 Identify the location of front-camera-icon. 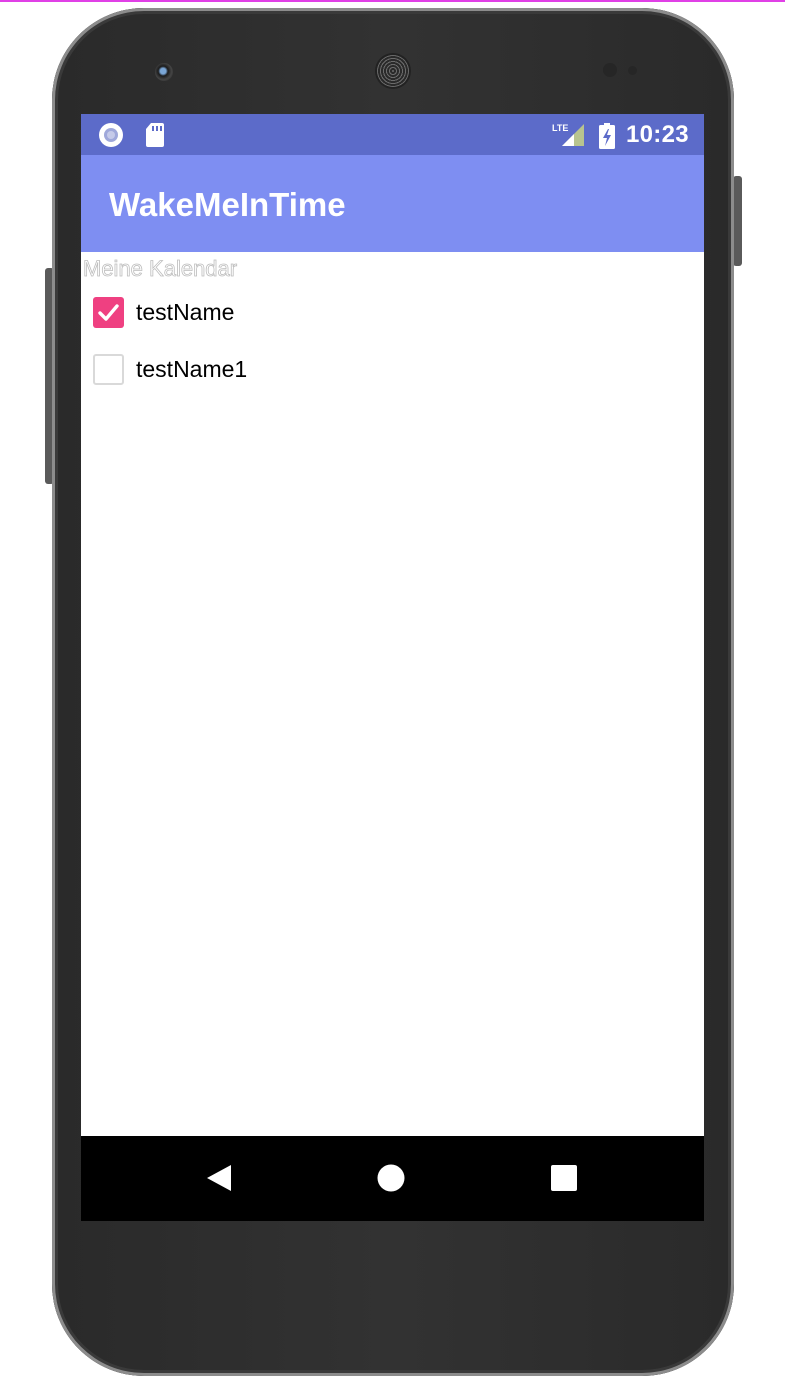
(164, 72).